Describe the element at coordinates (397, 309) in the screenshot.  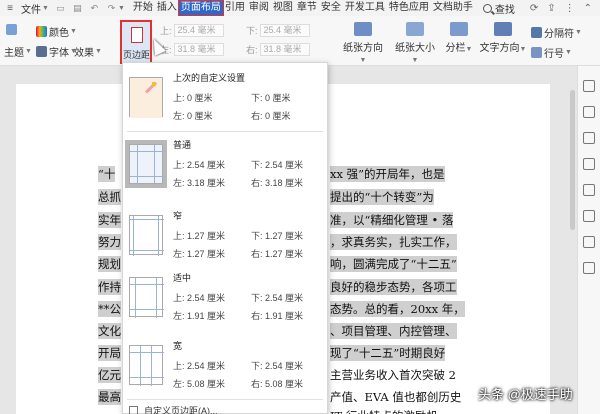
I see `document-text-line: 态势。总的看，20xx 年，` at that location.